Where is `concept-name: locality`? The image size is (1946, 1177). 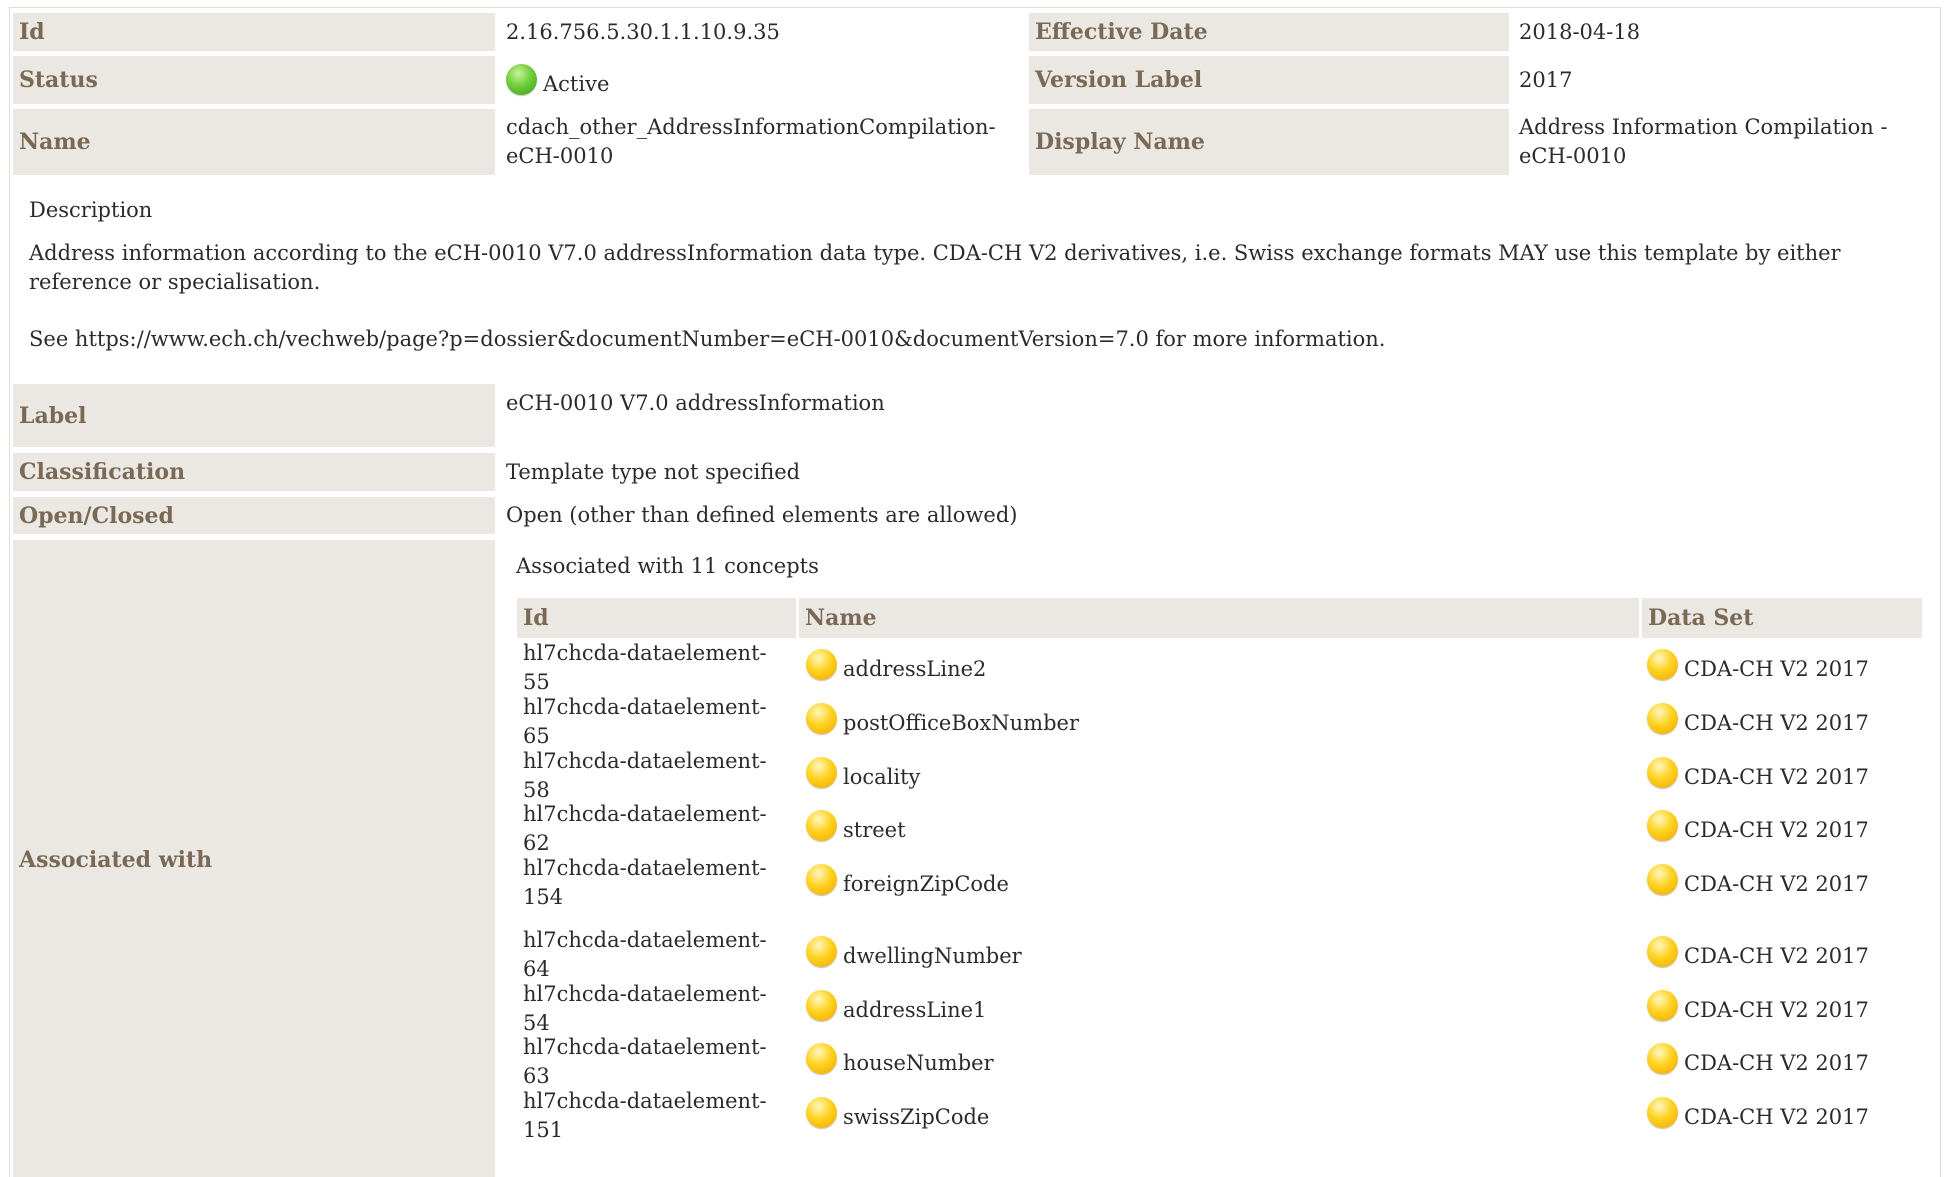 concept-name: locality is located at coordinates (881, 773).